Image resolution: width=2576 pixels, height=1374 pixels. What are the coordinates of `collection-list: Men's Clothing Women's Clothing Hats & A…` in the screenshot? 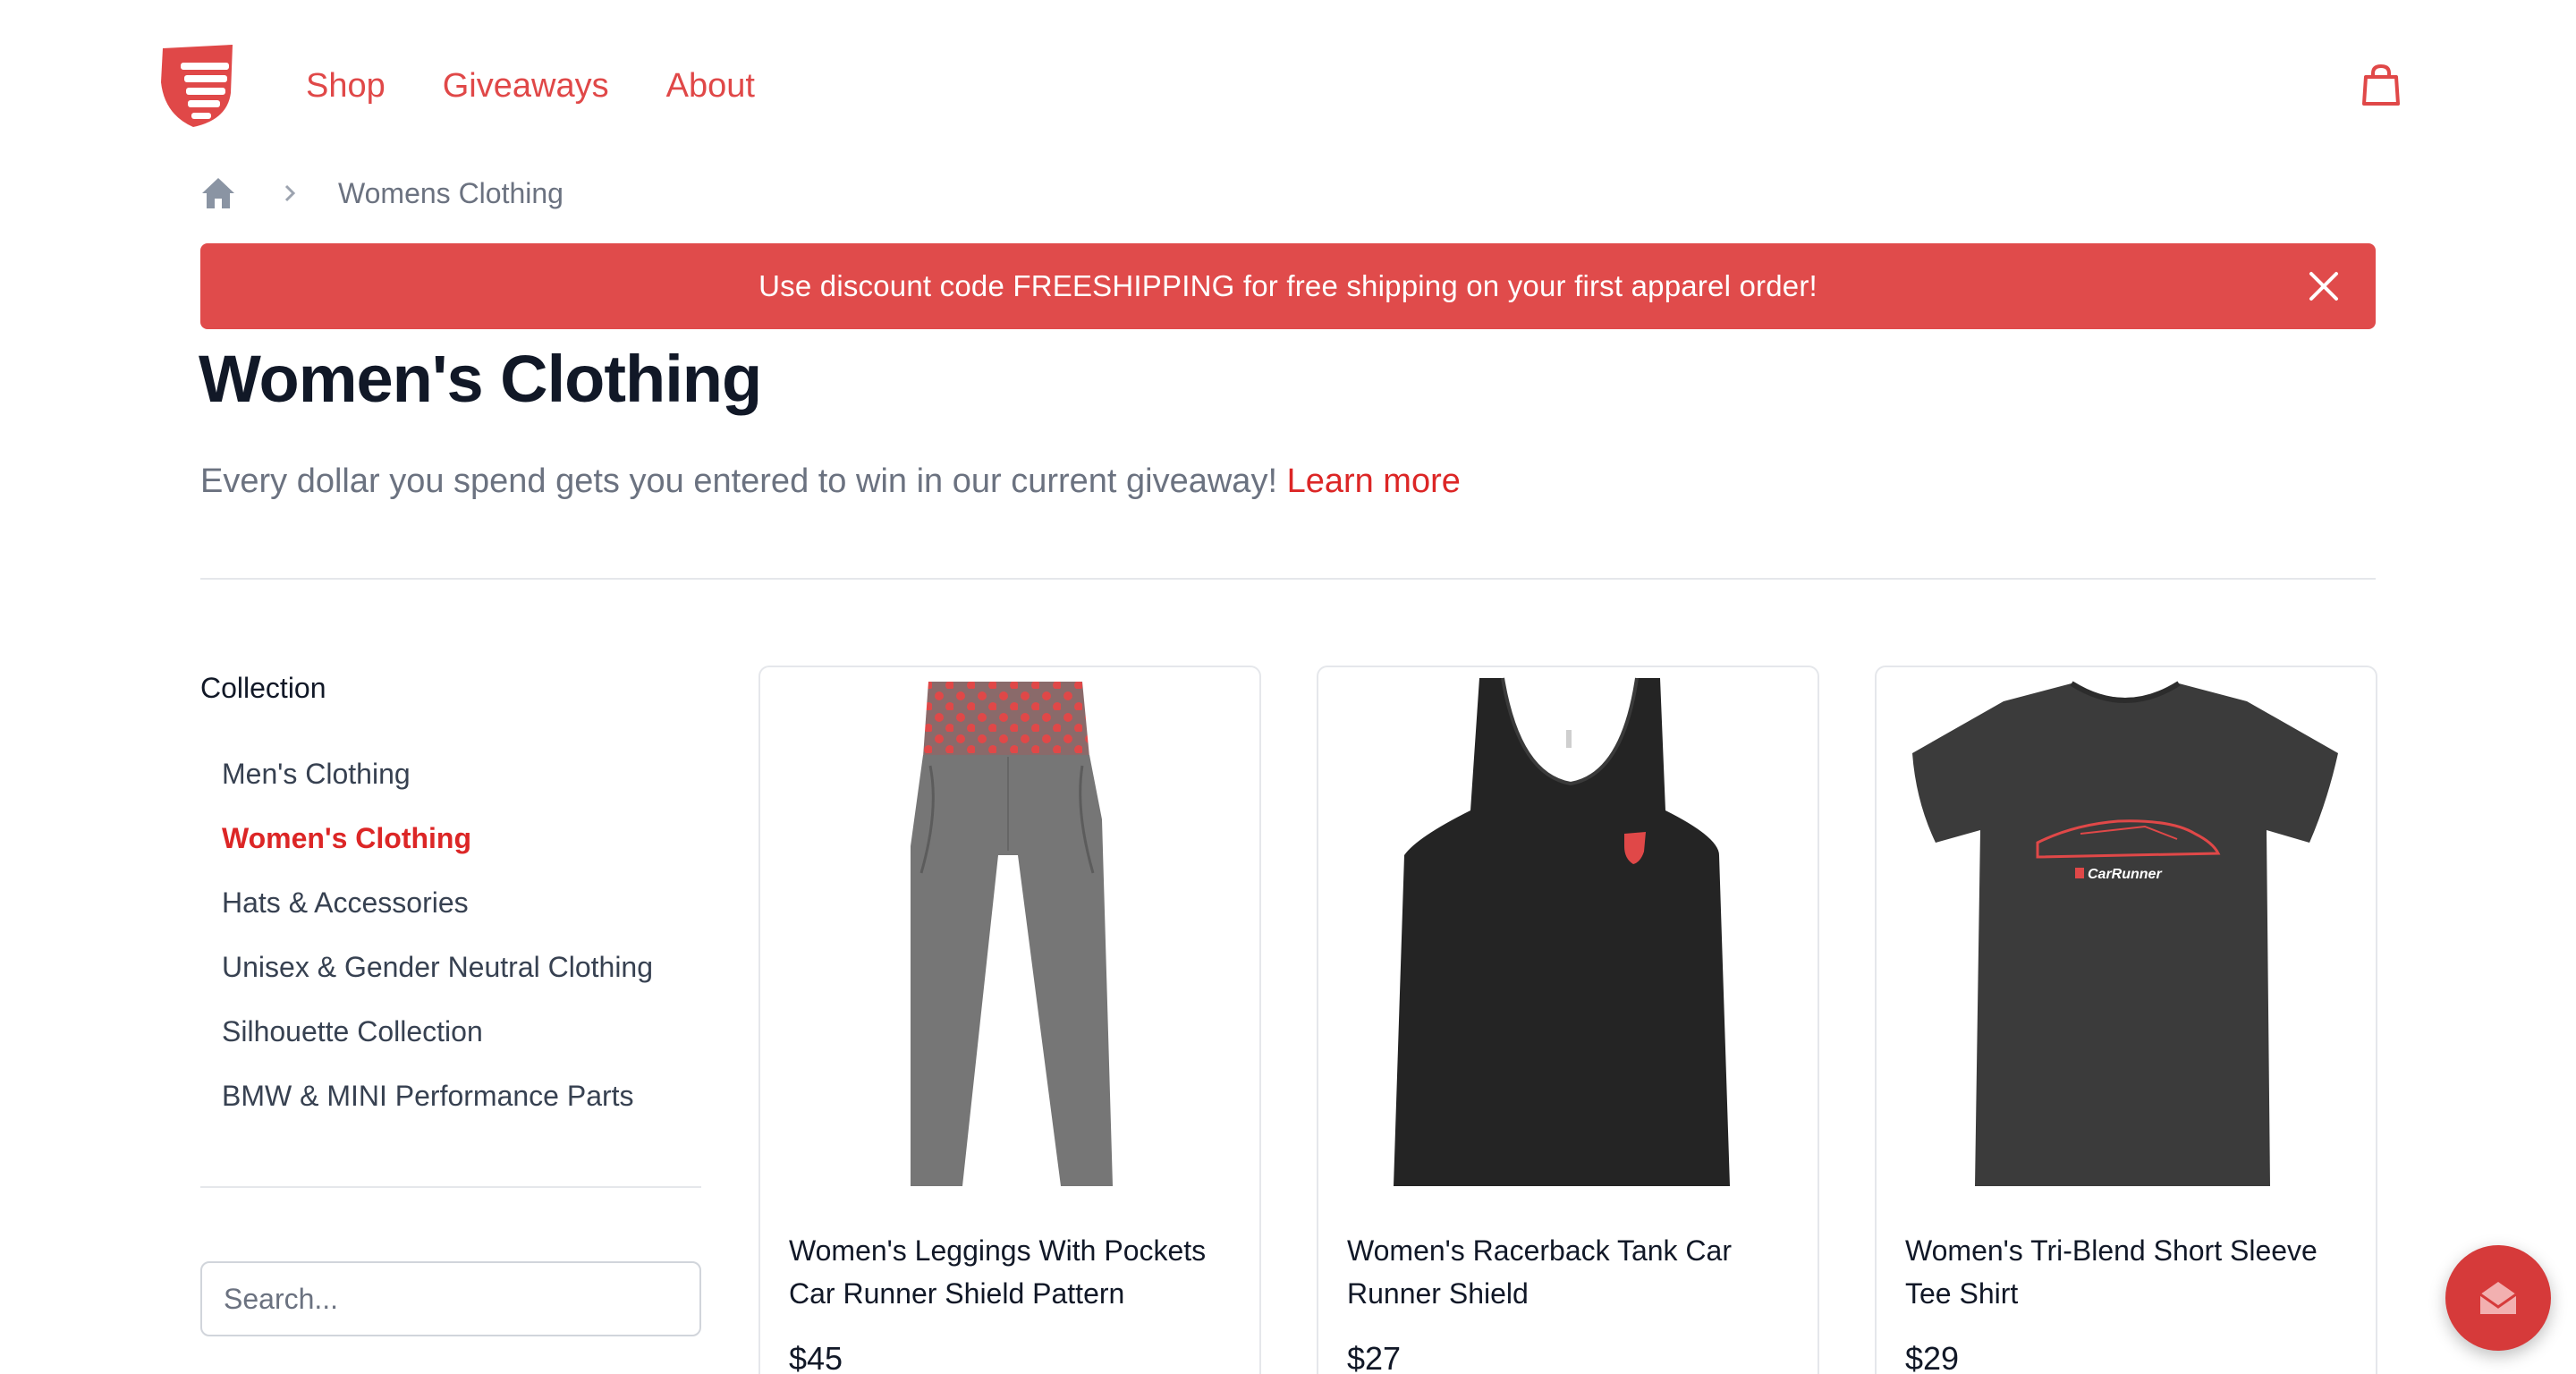 It's located at (437, 946).